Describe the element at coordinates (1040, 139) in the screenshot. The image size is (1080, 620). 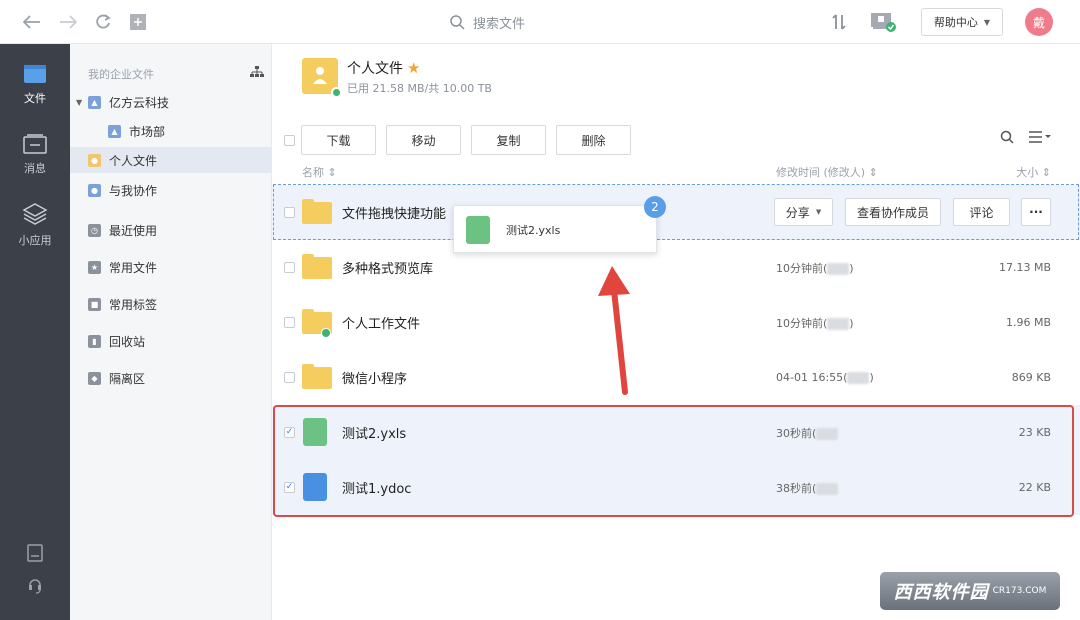
I see `view-mode-icon` at that location.